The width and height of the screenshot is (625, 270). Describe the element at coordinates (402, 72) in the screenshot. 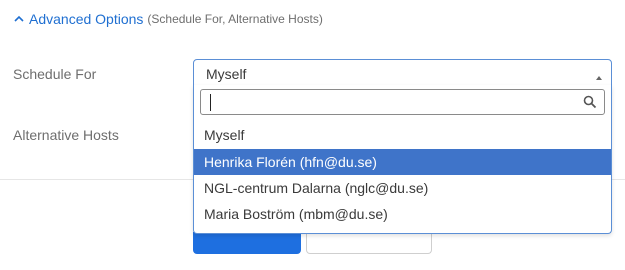

I see `schedule-for-select: Myself` at that location.